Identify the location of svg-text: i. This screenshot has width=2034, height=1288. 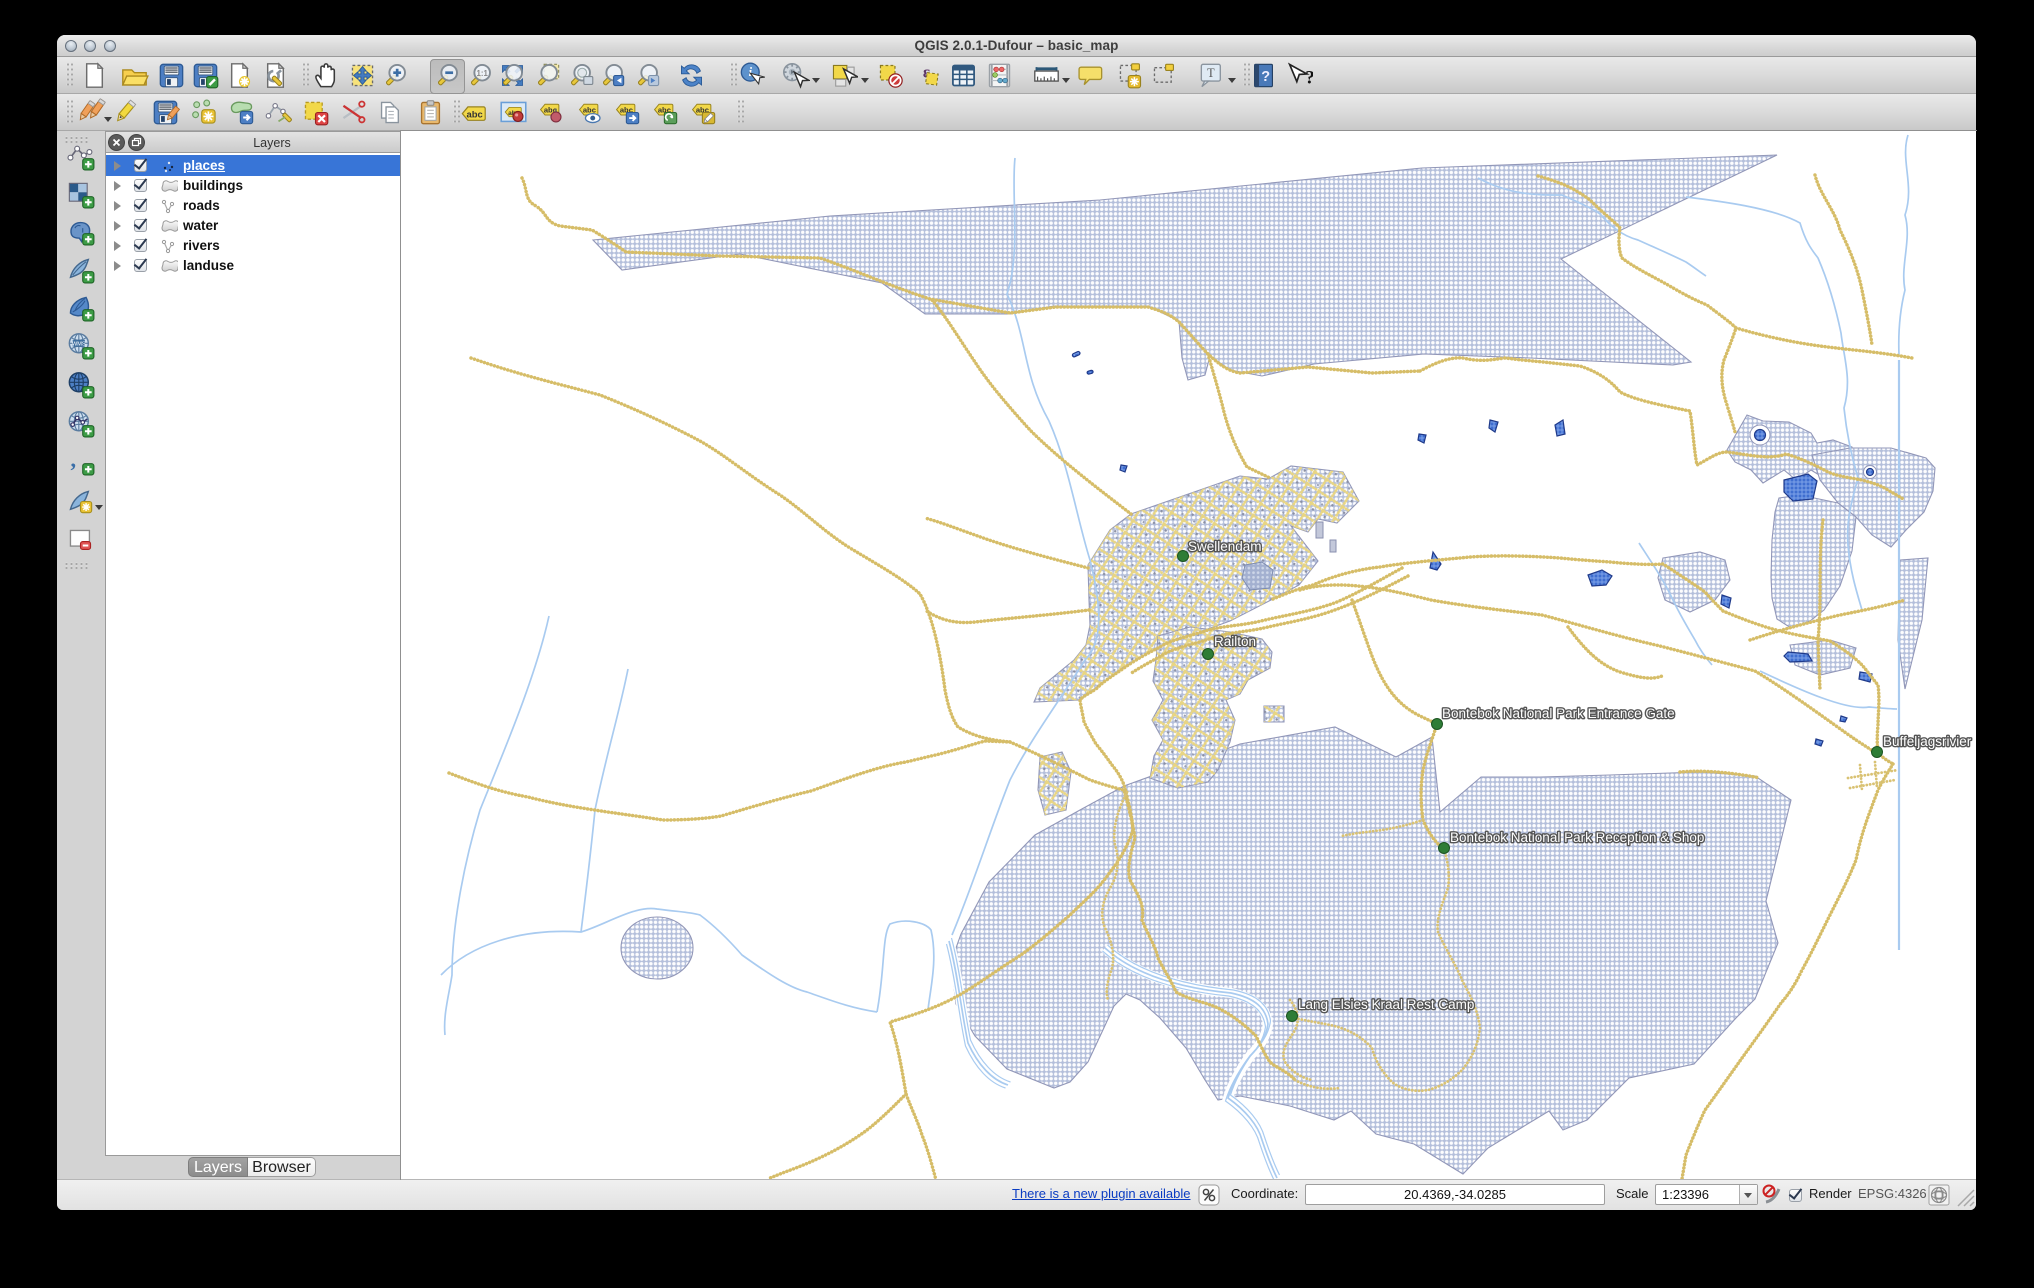
(751, 72).